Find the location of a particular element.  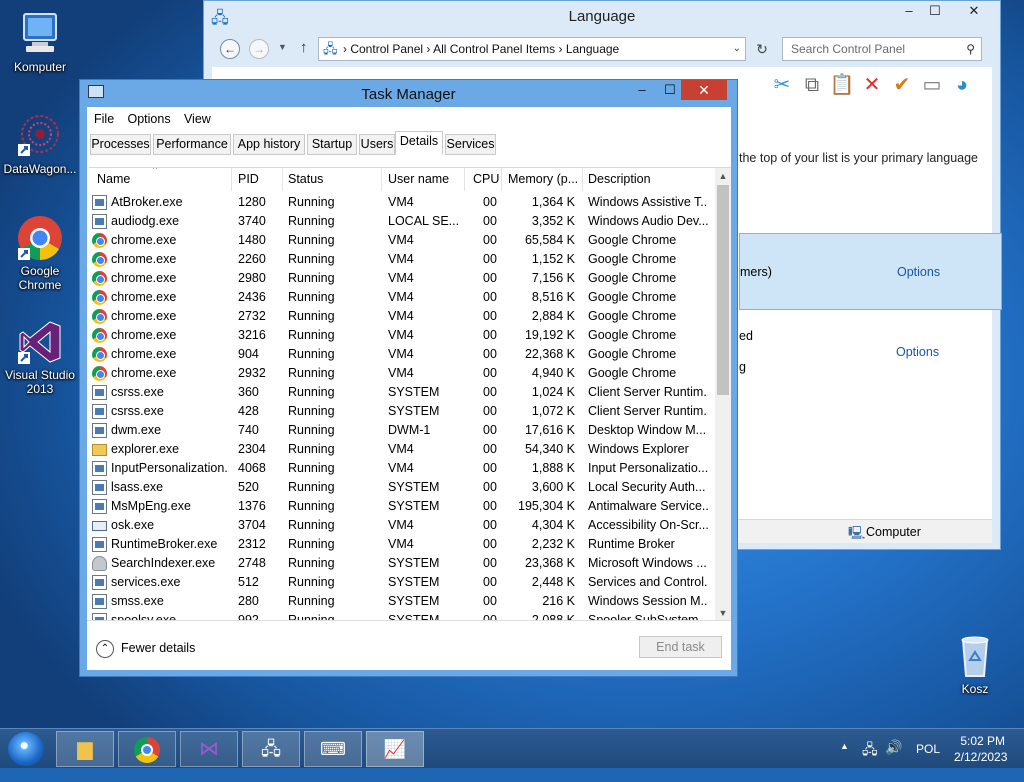

up-arrow-icon: ↑ is located at coordinates (304, 47).